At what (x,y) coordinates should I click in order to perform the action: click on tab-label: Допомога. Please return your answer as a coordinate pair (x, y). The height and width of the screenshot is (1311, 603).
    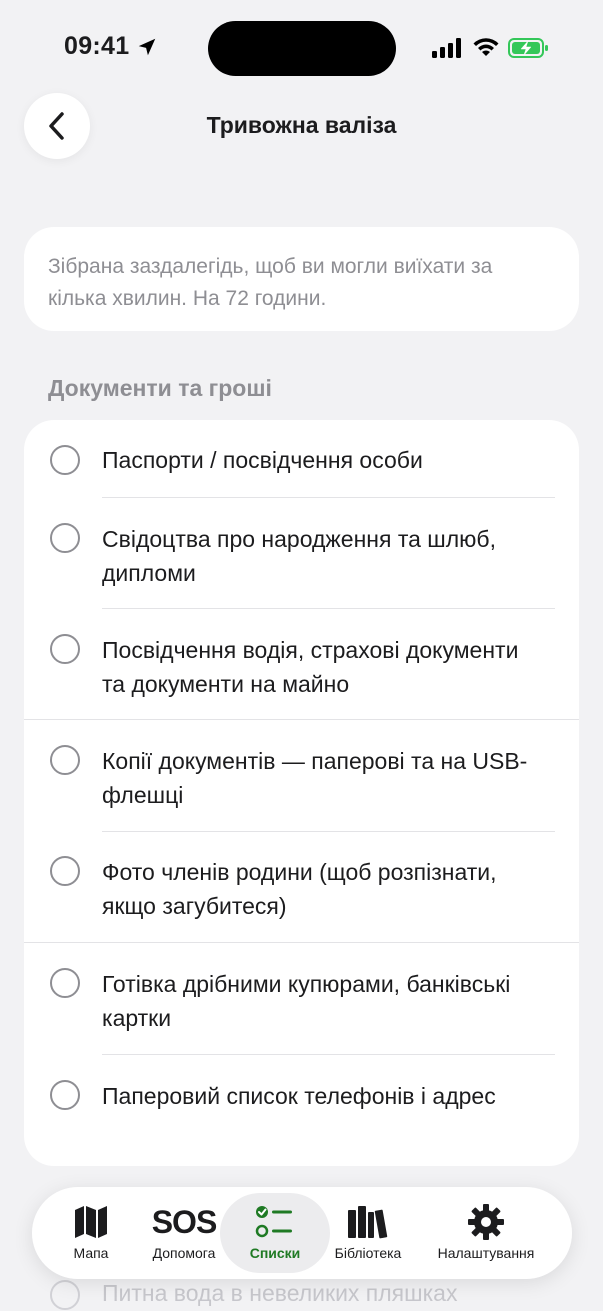
    Looking at the image, I should click on (184, 1253).